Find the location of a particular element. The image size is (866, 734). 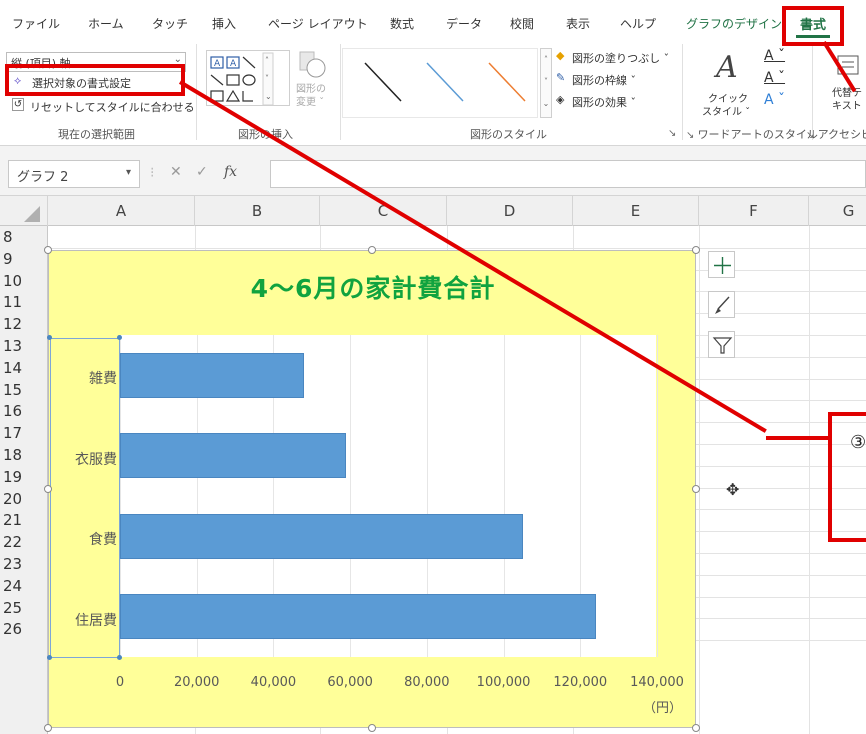

tab-file: ファイル is located at coordinates (36, 23).